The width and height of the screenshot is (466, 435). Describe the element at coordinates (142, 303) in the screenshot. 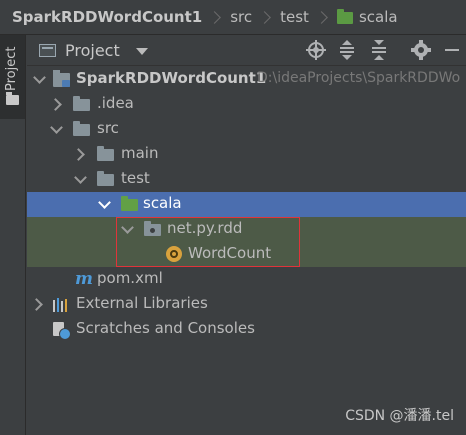

I see `tree-label-external-libraries: External Libraries` at that location.